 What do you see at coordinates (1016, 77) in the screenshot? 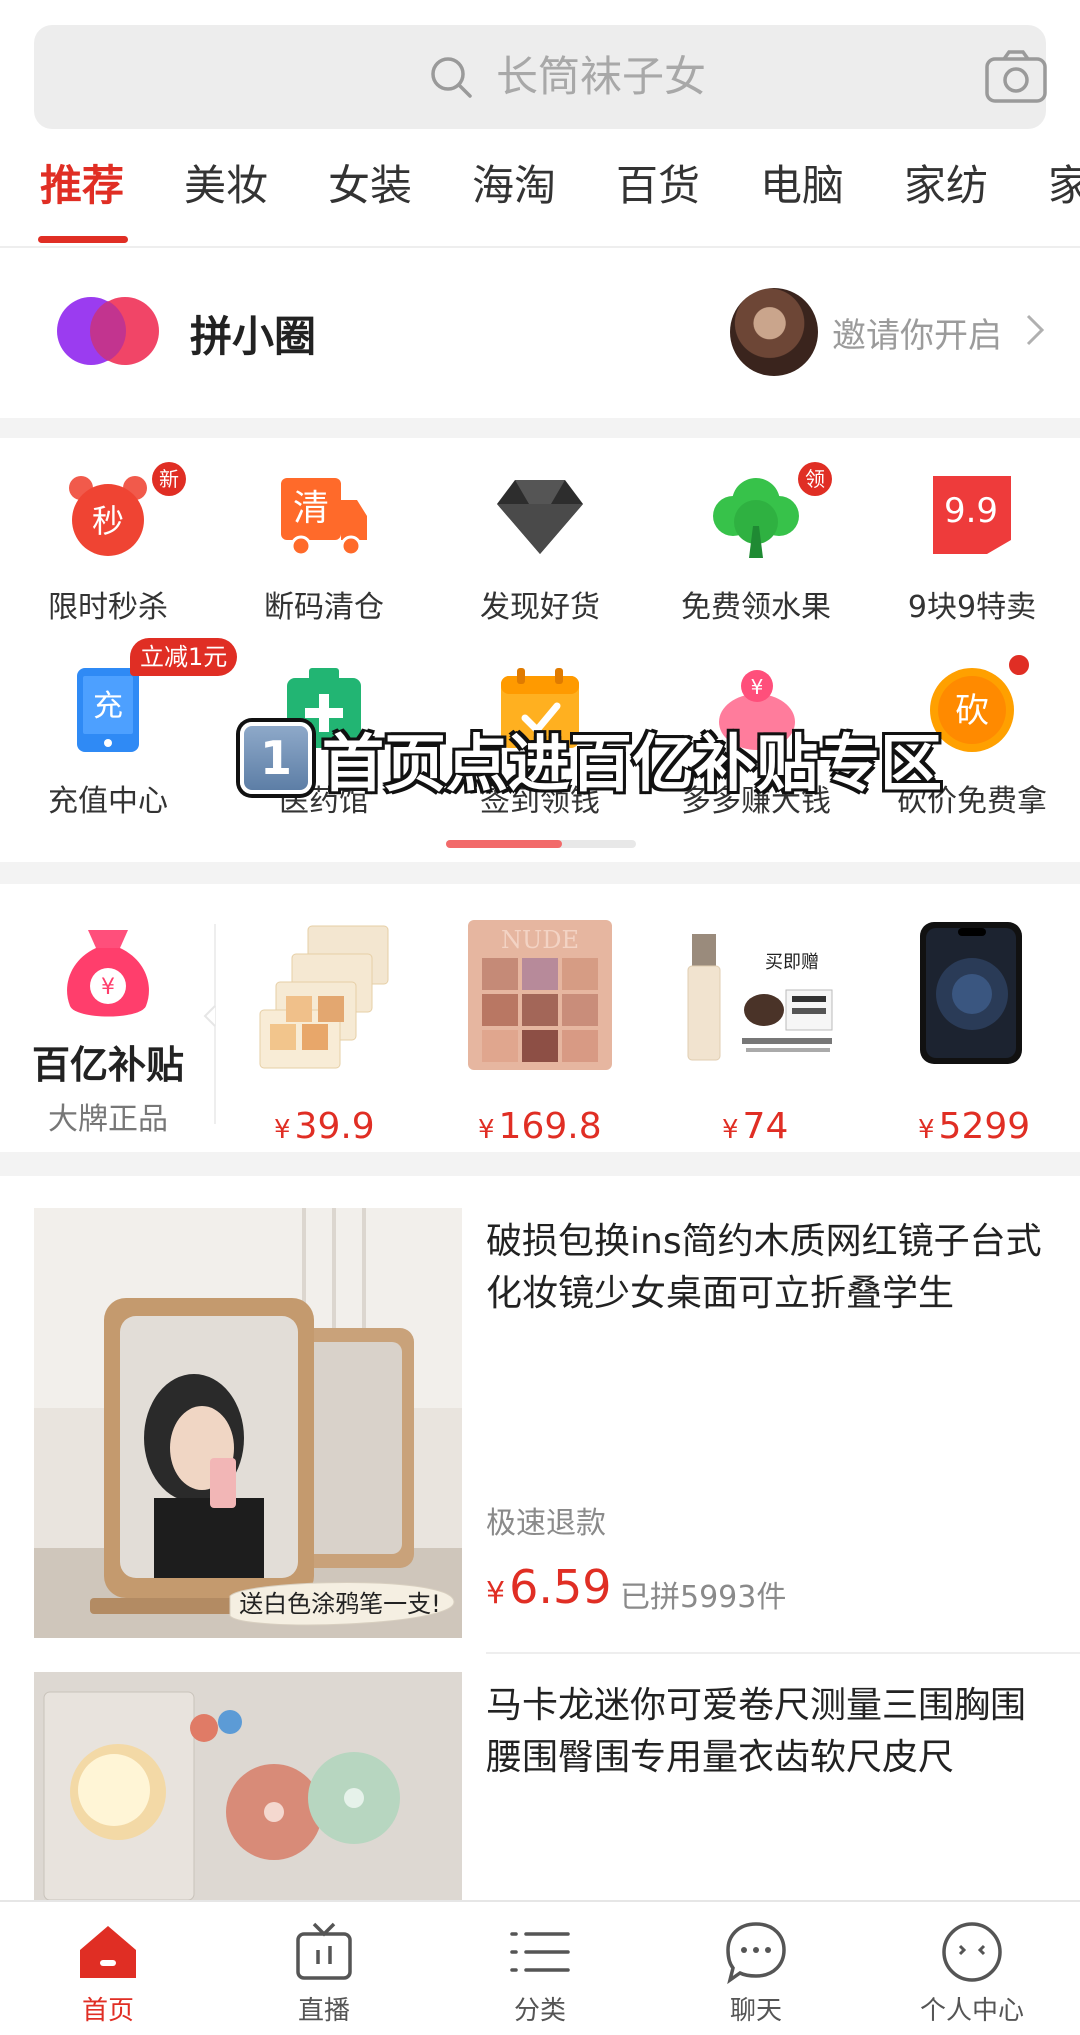
I see `camera-icon` at bounding box center [1016, 77].